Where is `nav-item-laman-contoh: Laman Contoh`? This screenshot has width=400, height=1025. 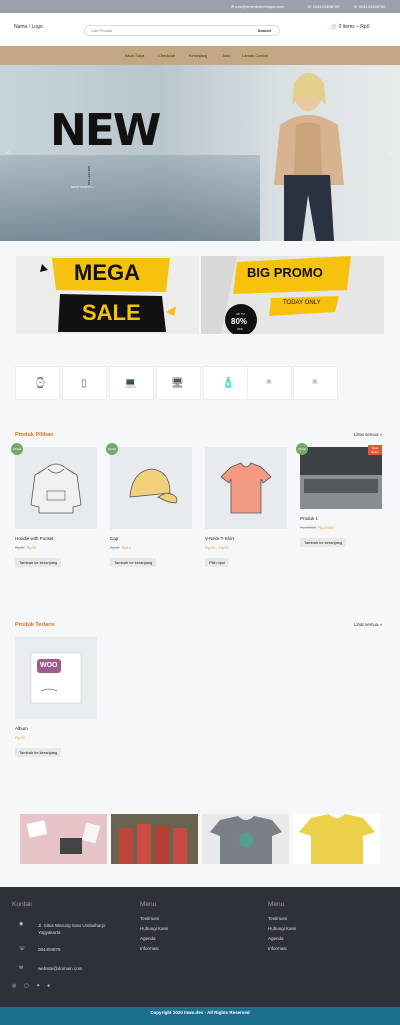
nav-item-laman-contoh: Laman Contoh is located at coordinates (255, 55).